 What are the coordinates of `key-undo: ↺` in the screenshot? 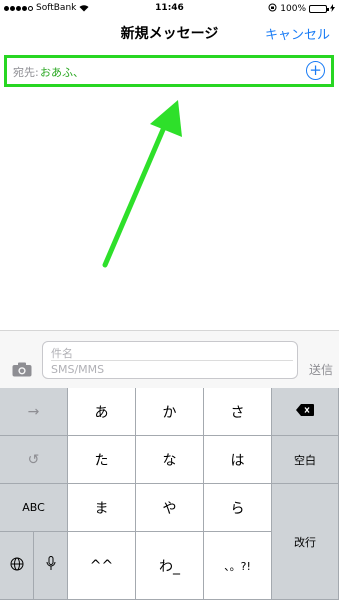 It's located at (34, 460).